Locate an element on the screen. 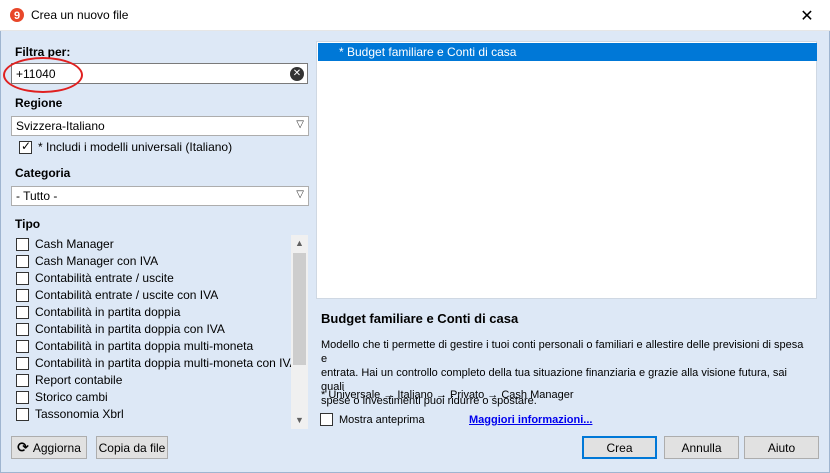 The width and height of the screenshot is (830, 473). cancel-button: Annulla is located at coordinates (701, 447).